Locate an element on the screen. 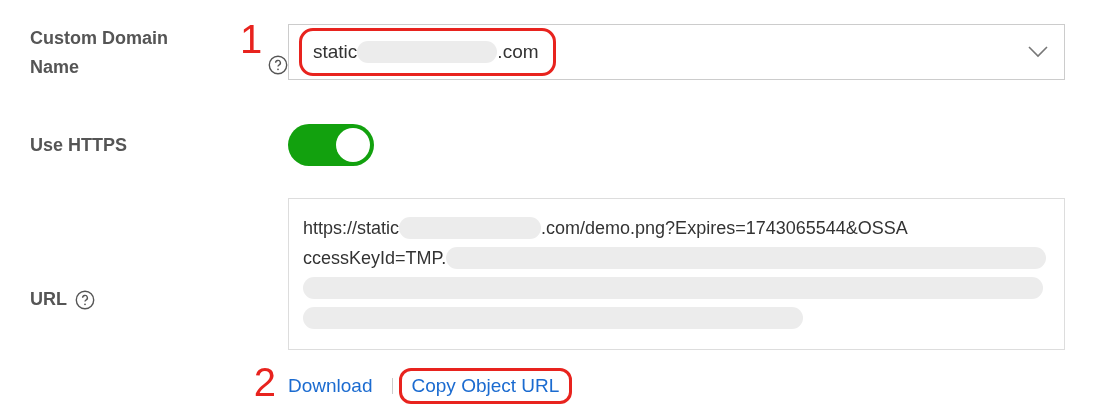 The height and width of the screenshot is (416, 1096). link: Download is located at coordinates (337, 386).